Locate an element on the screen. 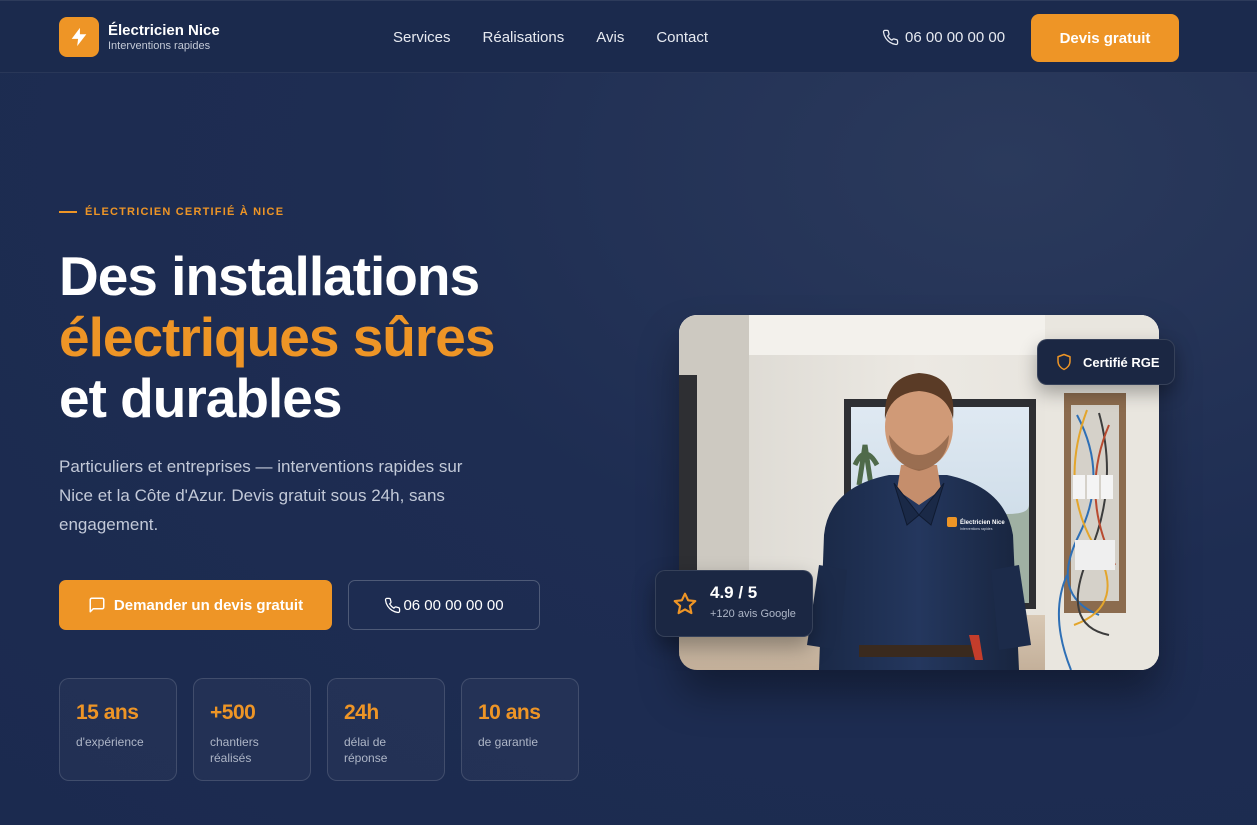  header-phone-link: 06 00 00 00 00 is located at coordinates (943, 37).